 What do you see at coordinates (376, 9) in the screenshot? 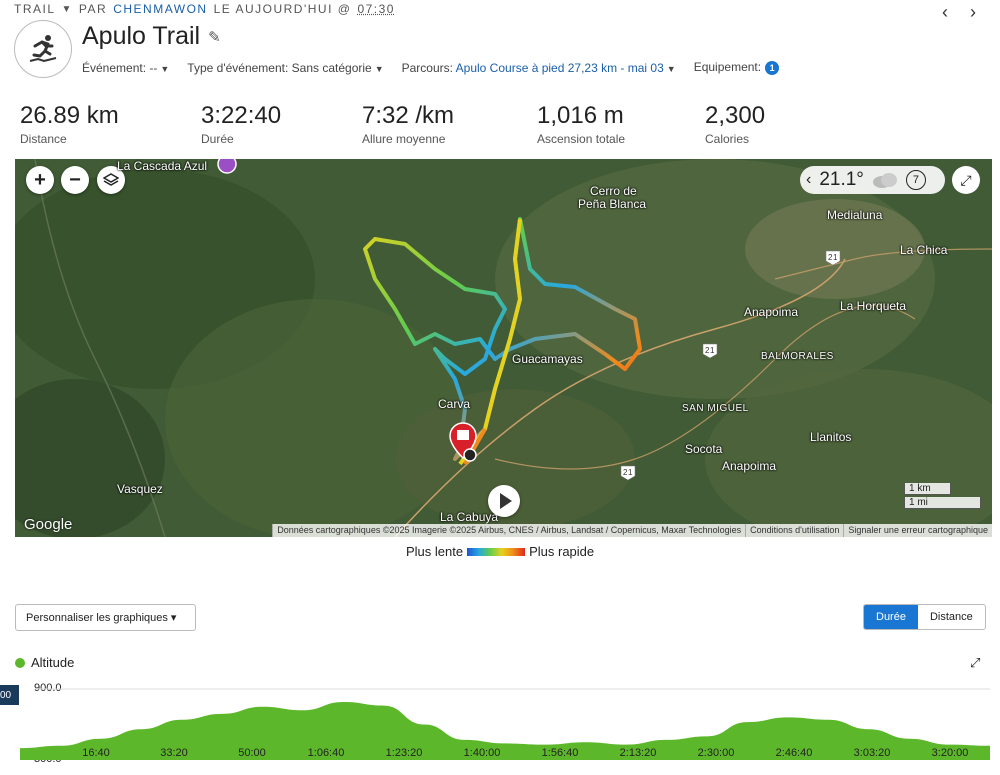
I see `activity-time: 07:30` at bounding box center [376, 9].